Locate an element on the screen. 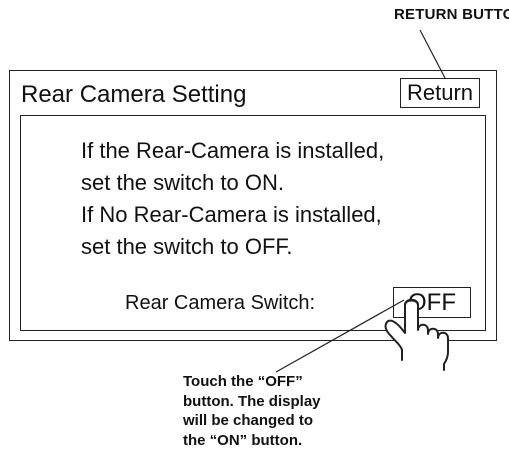  touch-callout-leader is located at coordinates (340, 336).